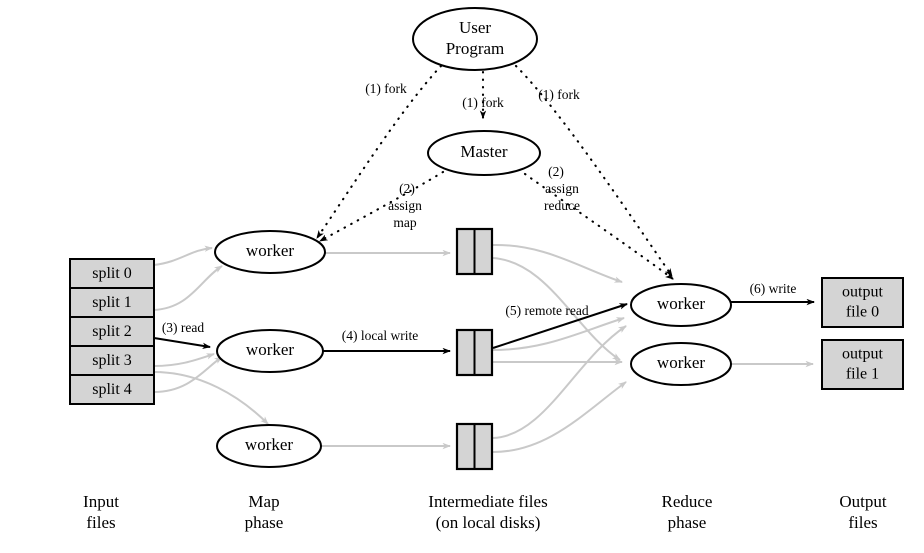 This screenshot has height=553, width=924. What do you see at coordinates (556, 171) in the screenshot?
I see `edge-label-assign-reduce-num: (2)` at bounding box center [556, 171].